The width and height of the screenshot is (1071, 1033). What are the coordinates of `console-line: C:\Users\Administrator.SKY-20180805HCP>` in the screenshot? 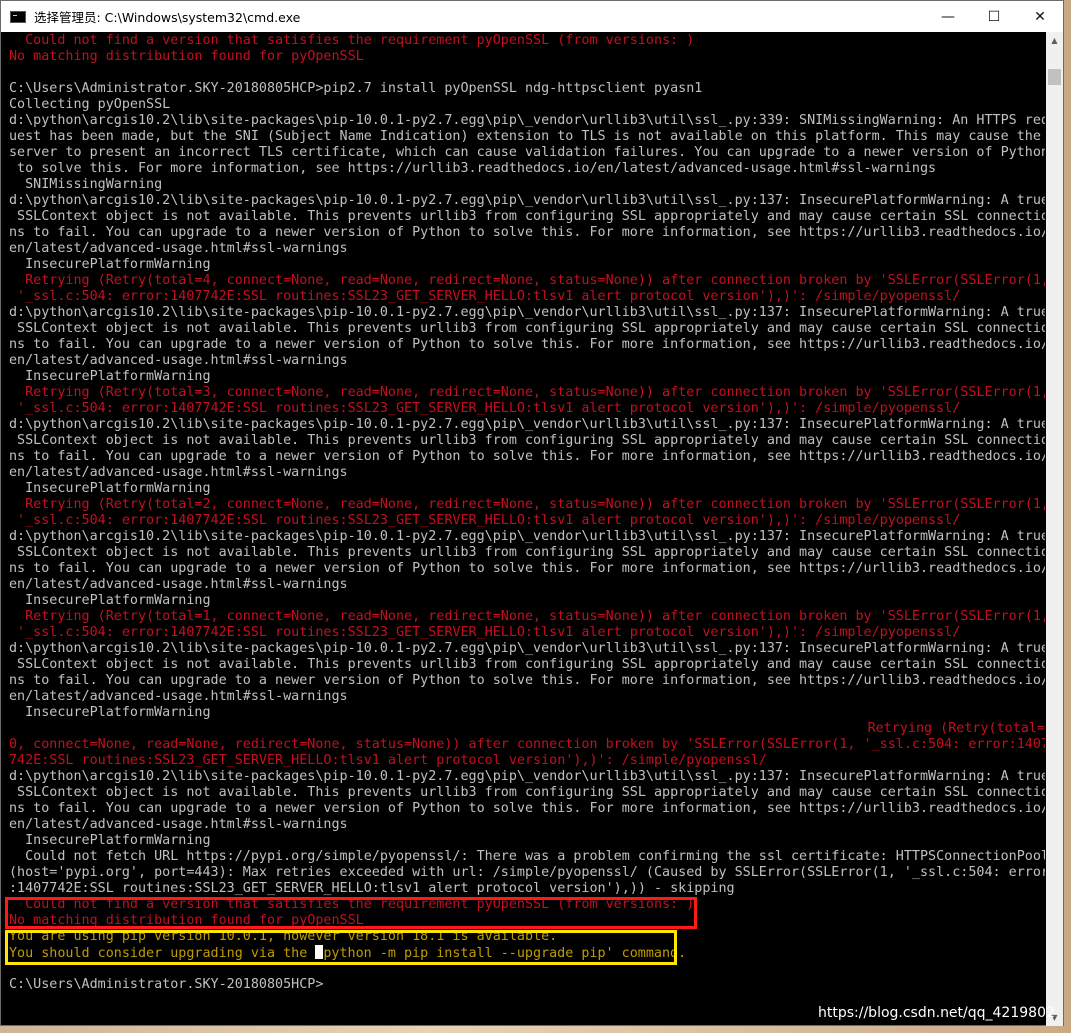 It's located at (166, 984).